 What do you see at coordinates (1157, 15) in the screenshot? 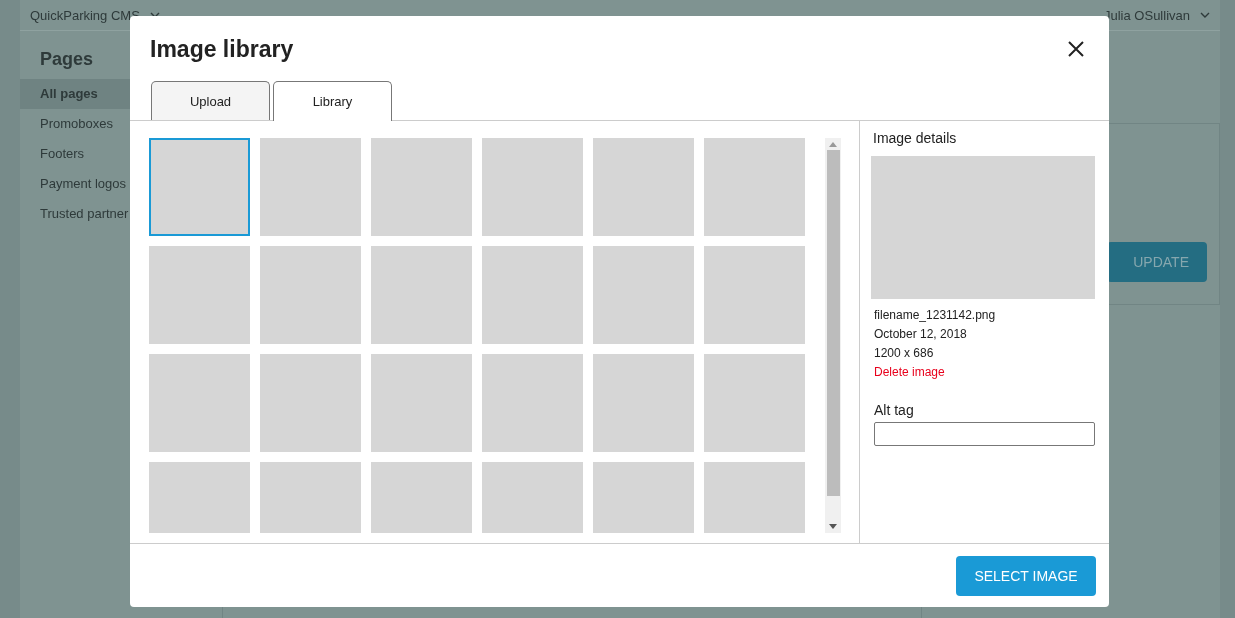
I see `user-menu: Julia OSullivan` at bounding box center [1157, 15].